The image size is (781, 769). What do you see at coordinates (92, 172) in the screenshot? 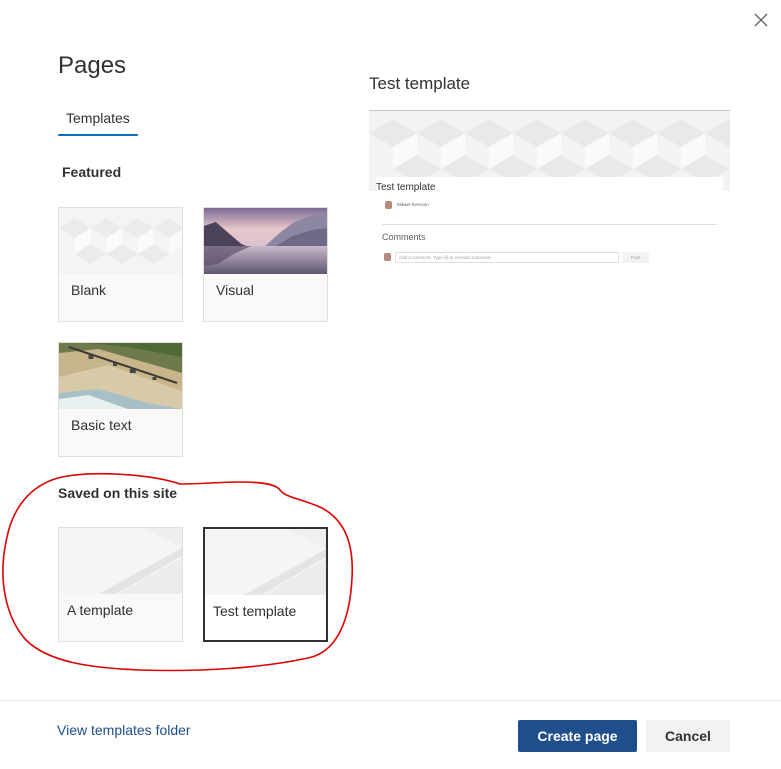
I see `featured-heading: Featured` at bounding box center [92, 172].